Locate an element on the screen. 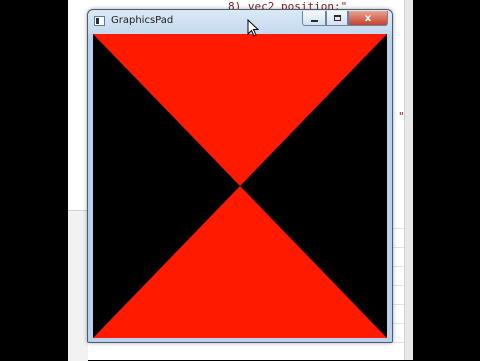 This screenshot has height=361, width=480. close-icon: x is located at coordinates (368, 18).